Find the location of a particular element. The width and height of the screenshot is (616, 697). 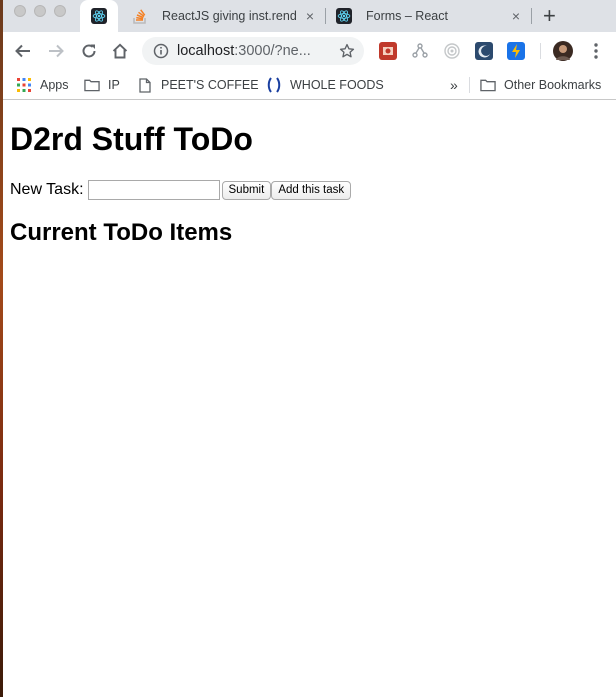

page-icon is located at coordinates (145, 85).